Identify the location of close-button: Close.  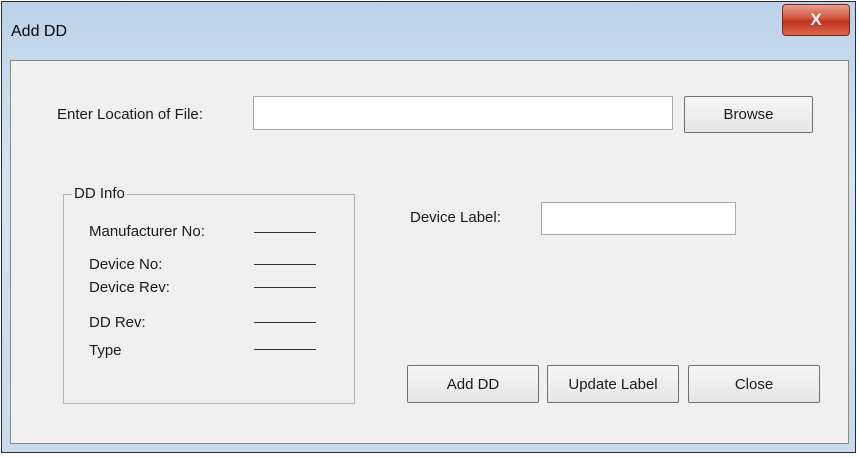
(754, 384).